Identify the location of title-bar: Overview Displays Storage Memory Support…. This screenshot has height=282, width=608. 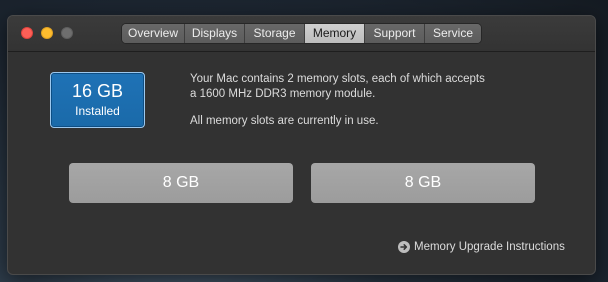
(301, 34).